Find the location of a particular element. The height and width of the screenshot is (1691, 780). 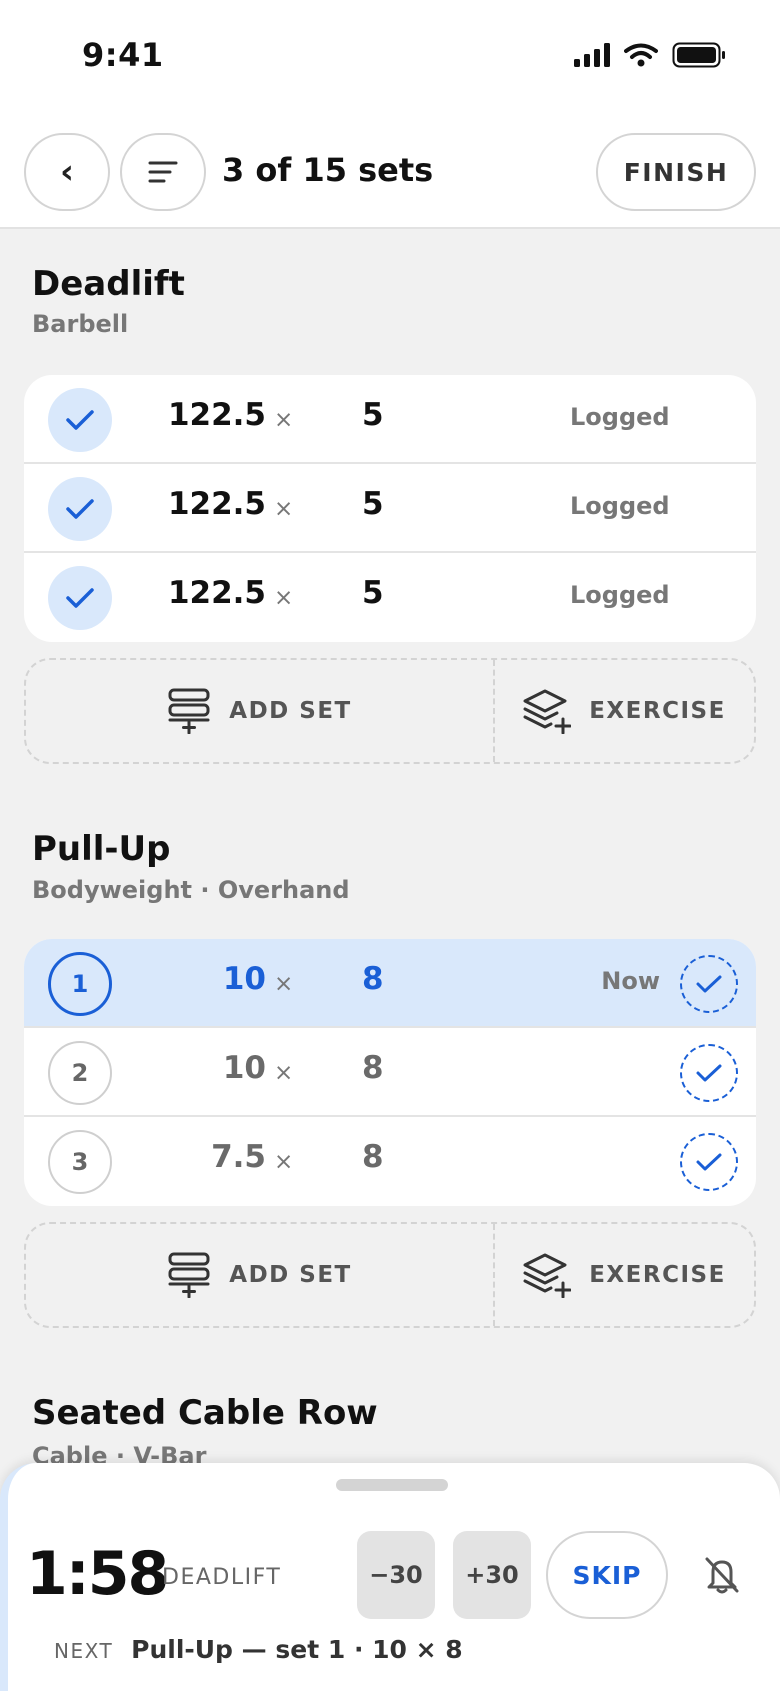

skip-button: SKIP is located at coordinates (607, 1575).